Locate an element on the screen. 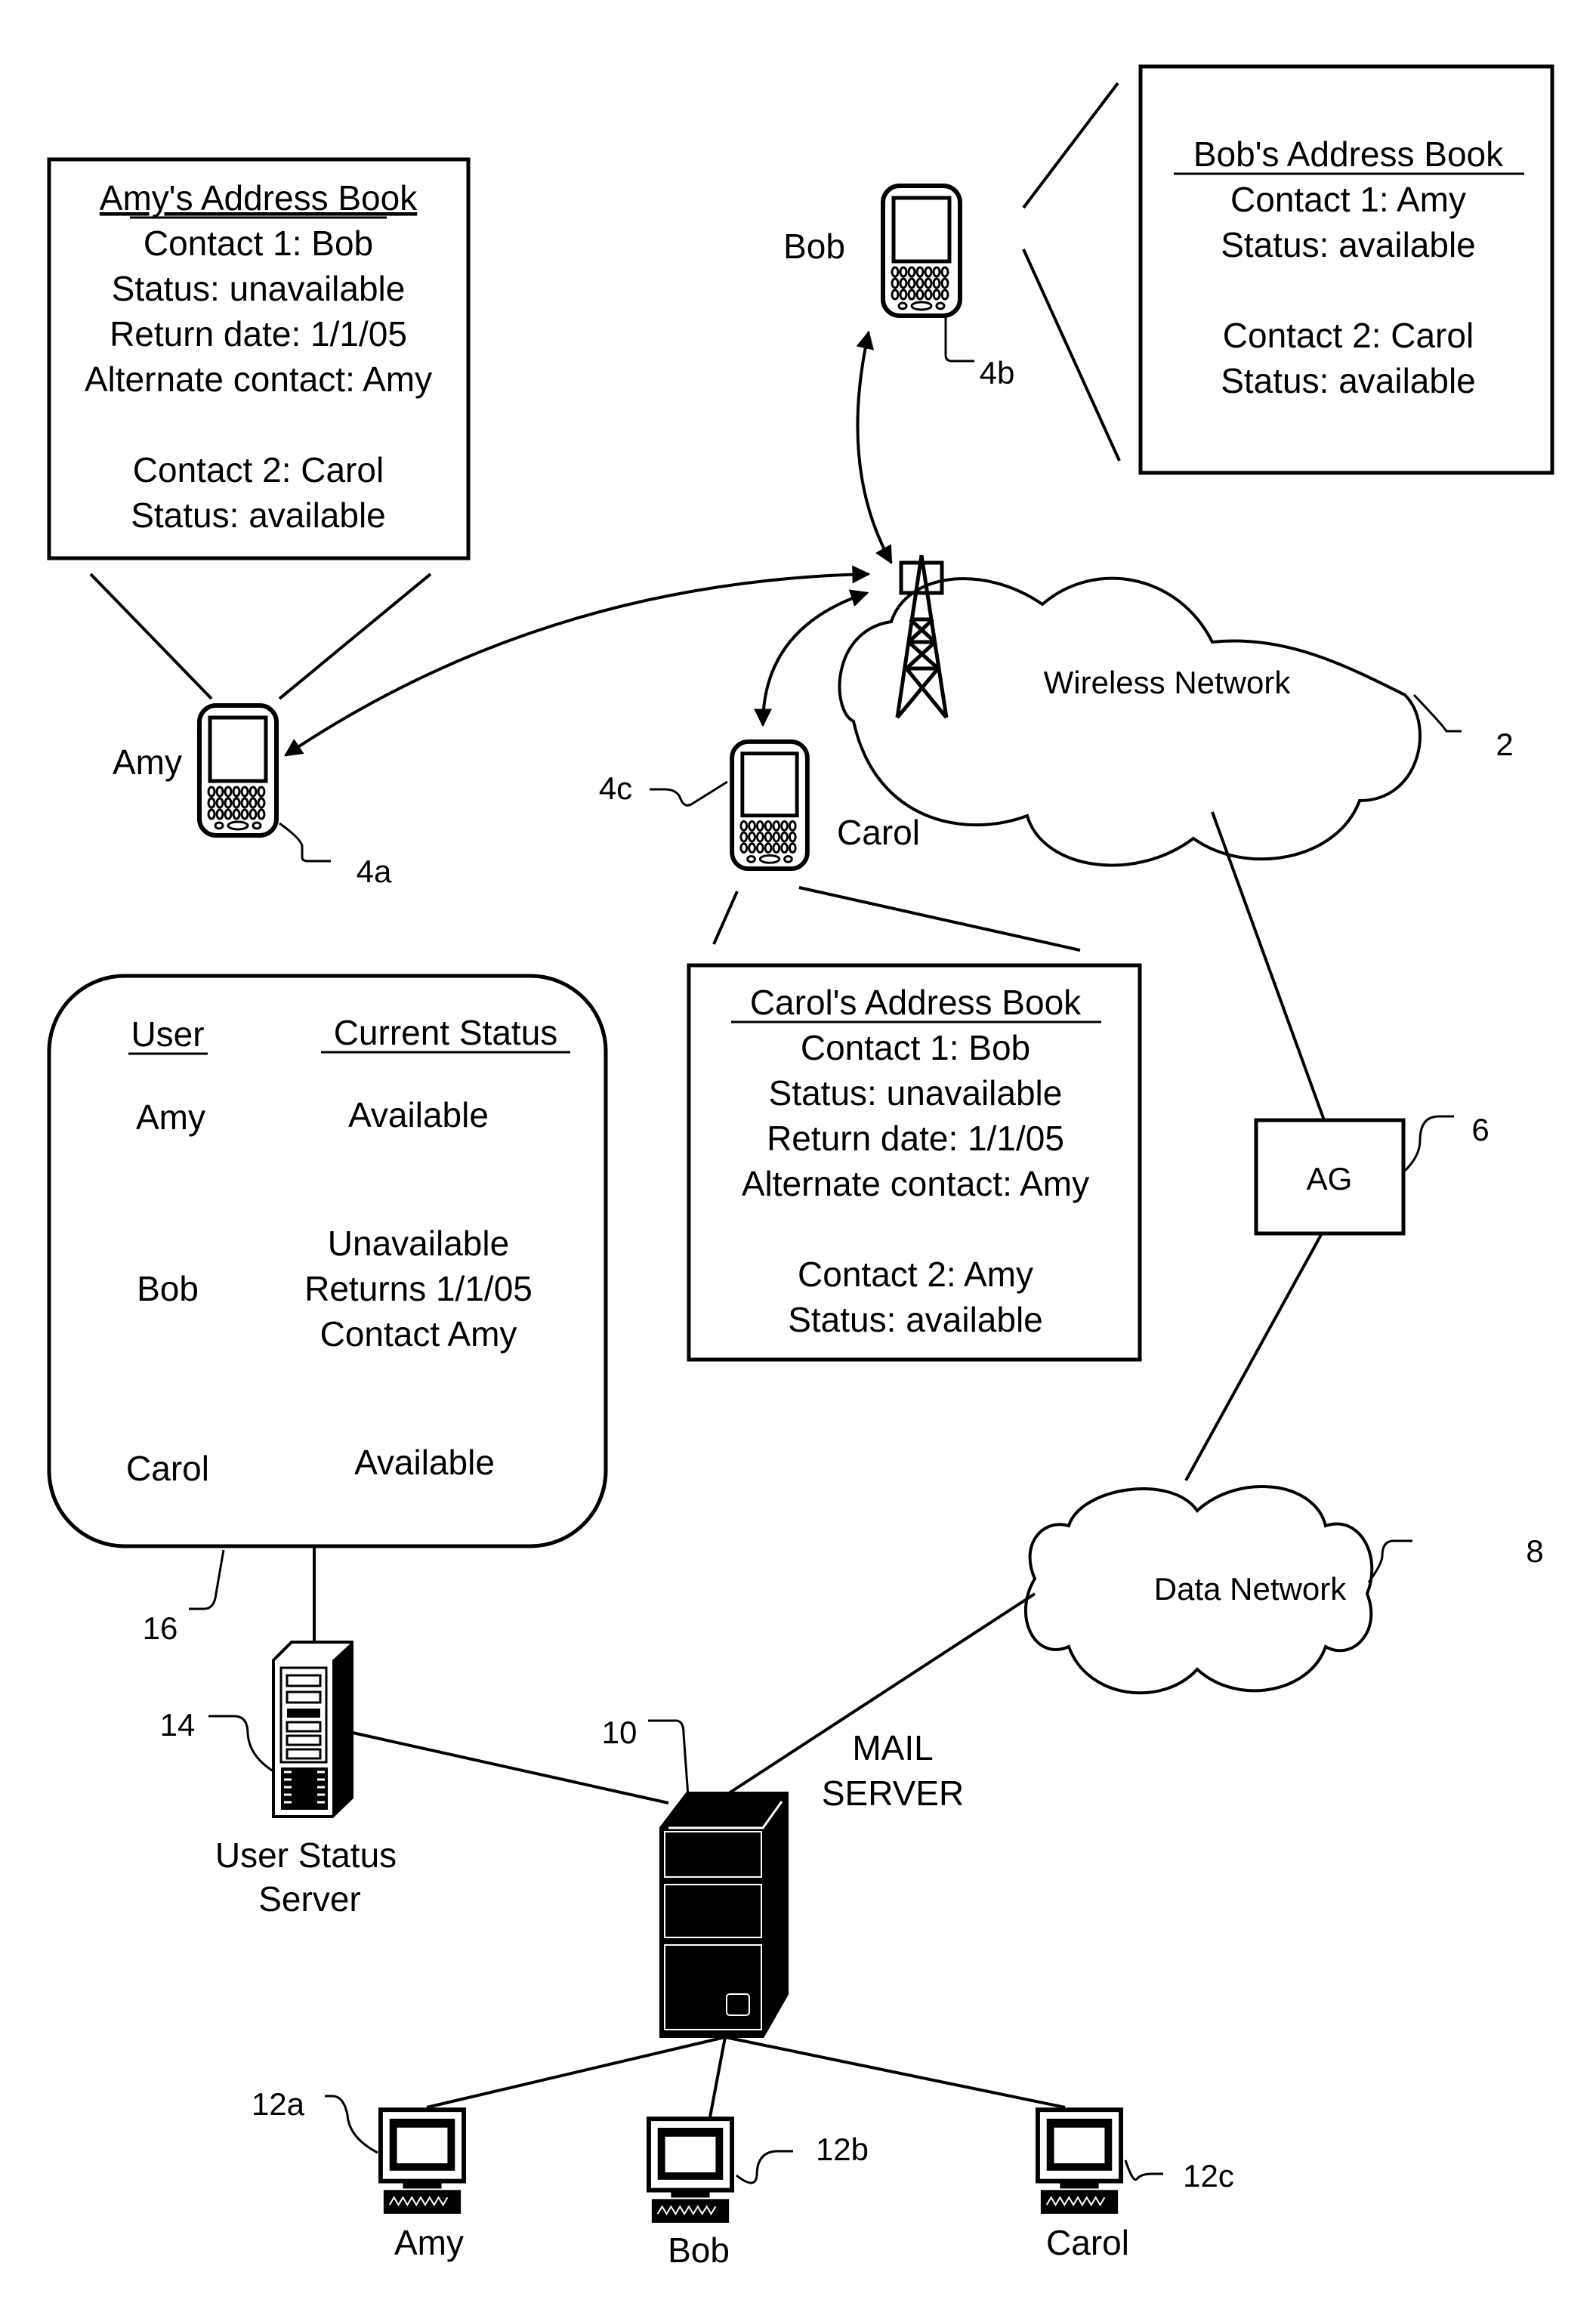 The height and width of the screenshot is (2300, 1596). bob-computer-label: Bob is located at coordinates (699, 2250).